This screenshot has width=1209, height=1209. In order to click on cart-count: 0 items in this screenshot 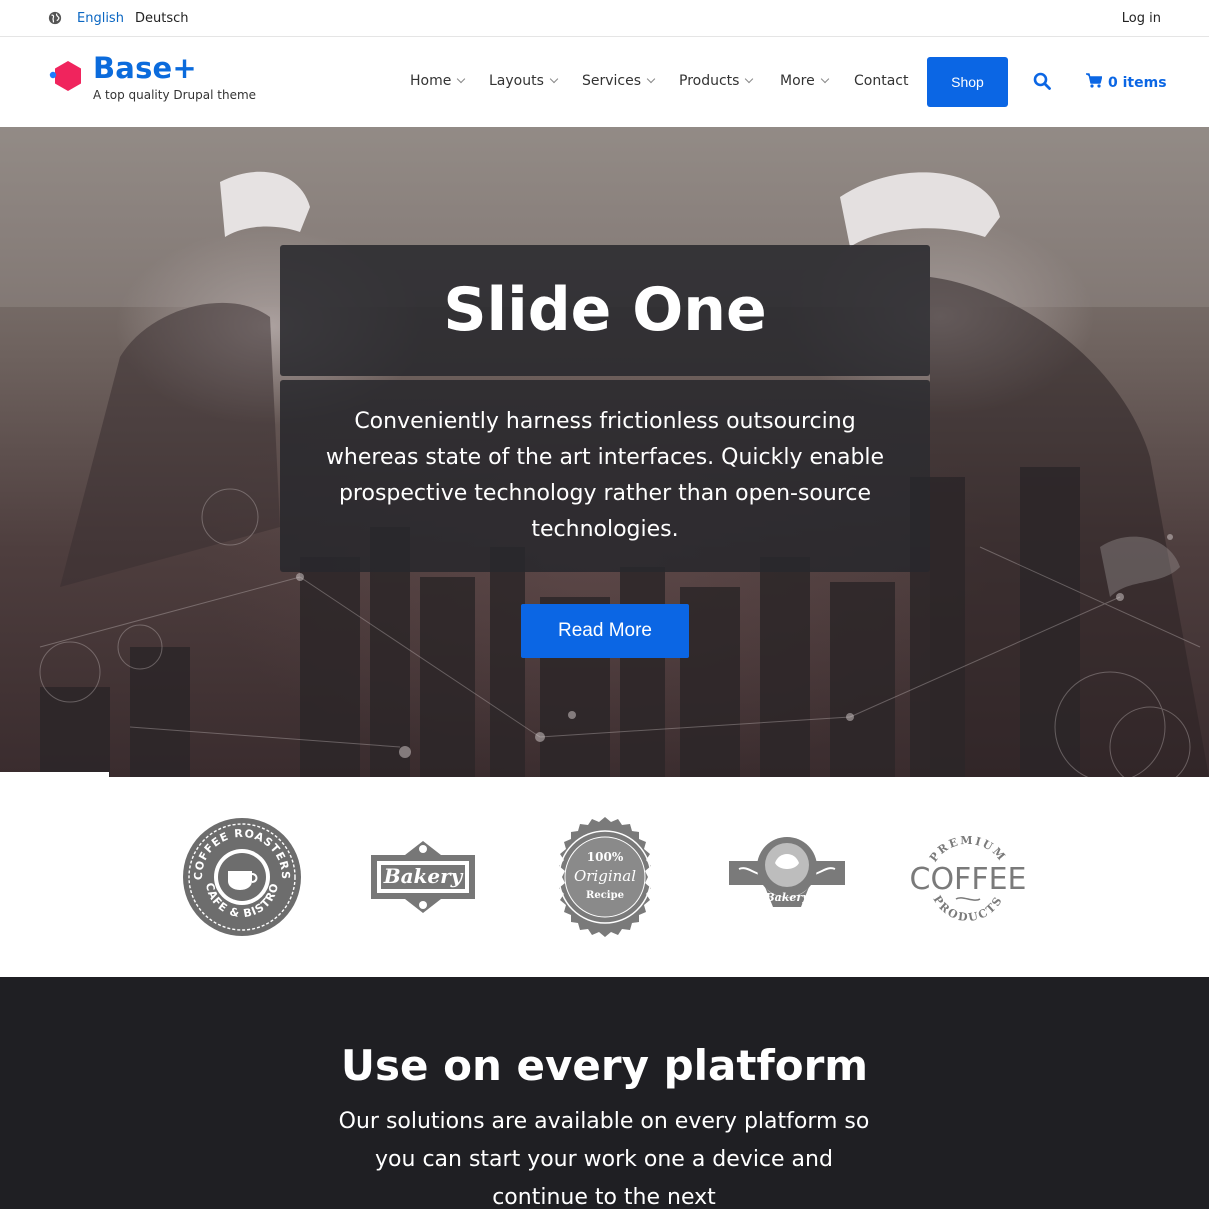, I will do `click(1137, 83)`.